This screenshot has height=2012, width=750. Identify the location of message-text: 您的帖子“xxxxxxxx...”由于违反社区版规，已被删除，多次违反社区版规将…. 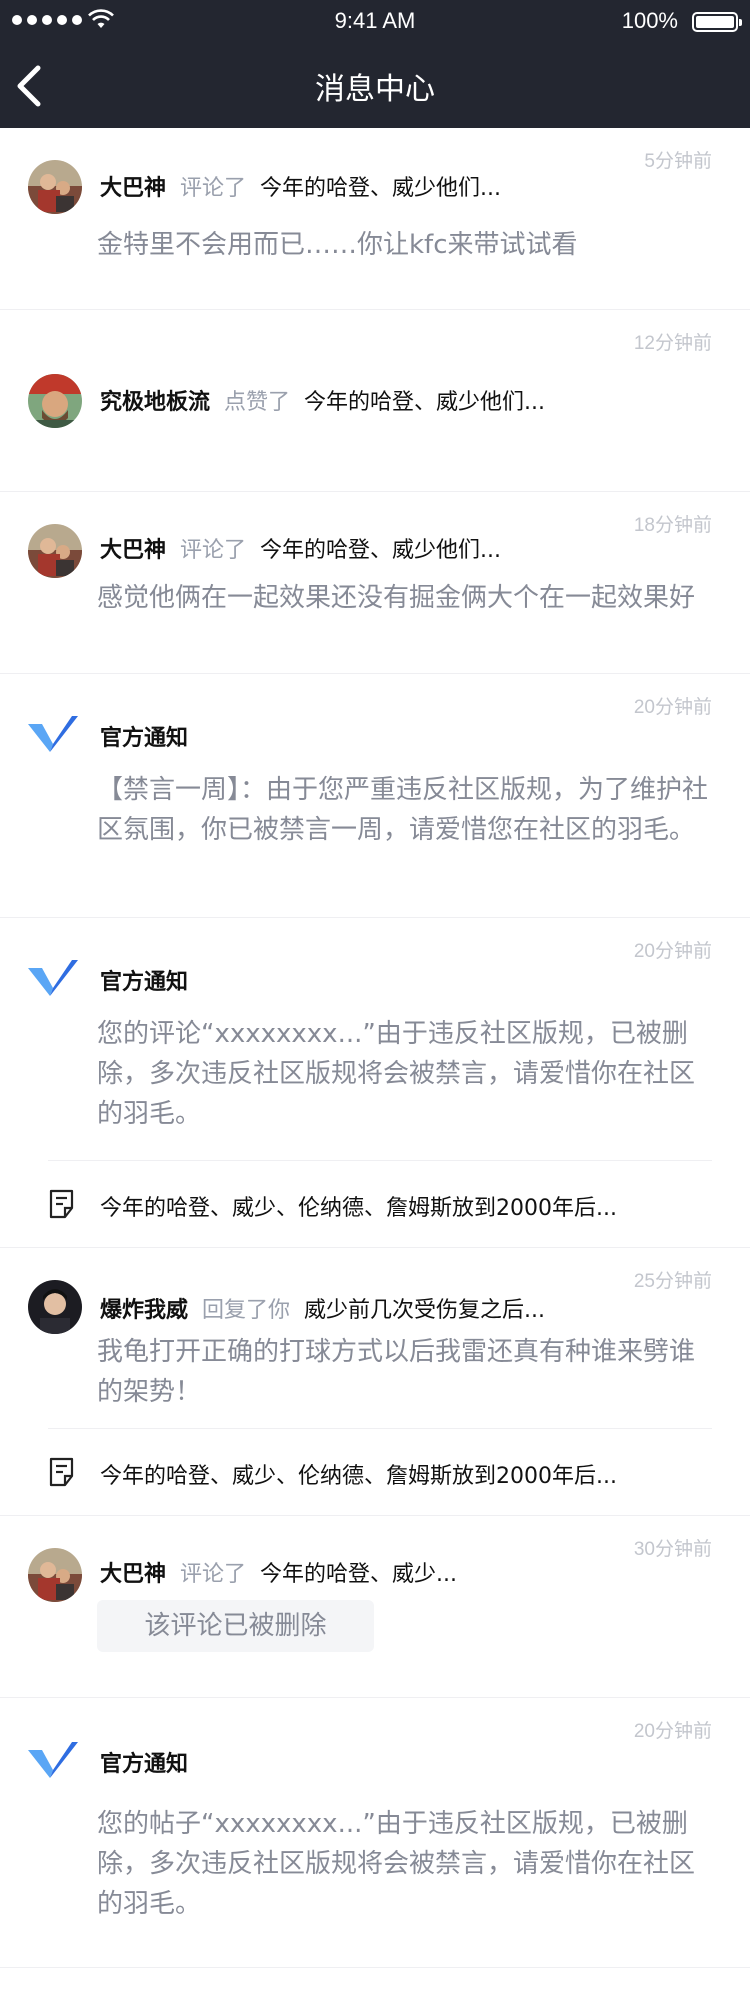
(396, 1864).